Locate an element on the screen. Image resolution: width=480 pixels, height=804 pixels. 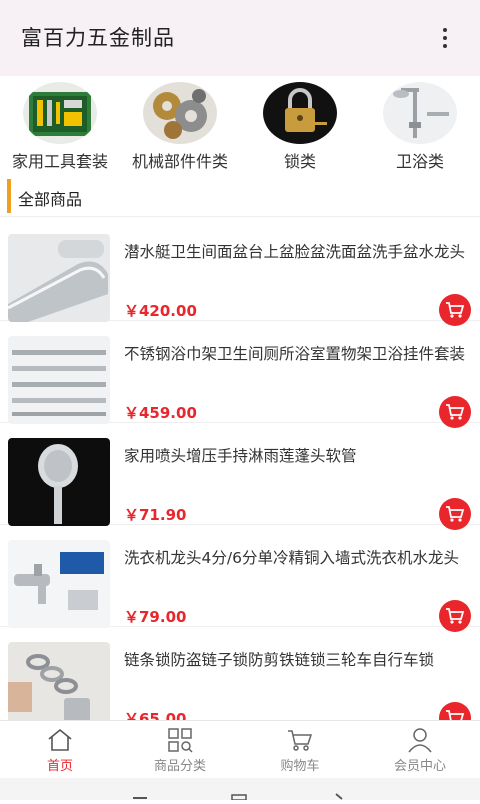
category-bathroom: 卫浴类 is located at coordinates (420, 128).